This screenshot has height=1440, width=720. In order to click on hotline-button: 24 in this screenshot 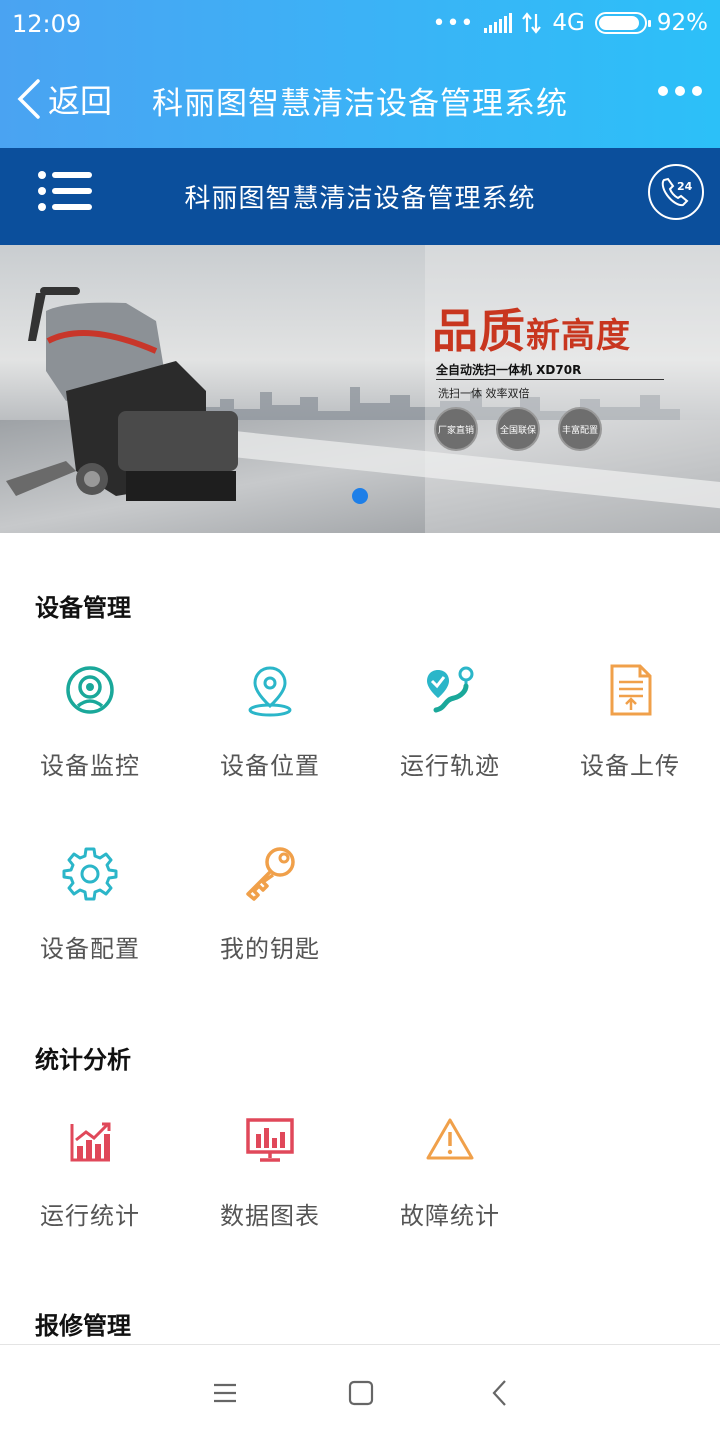, I will do `click(676, 192)`.